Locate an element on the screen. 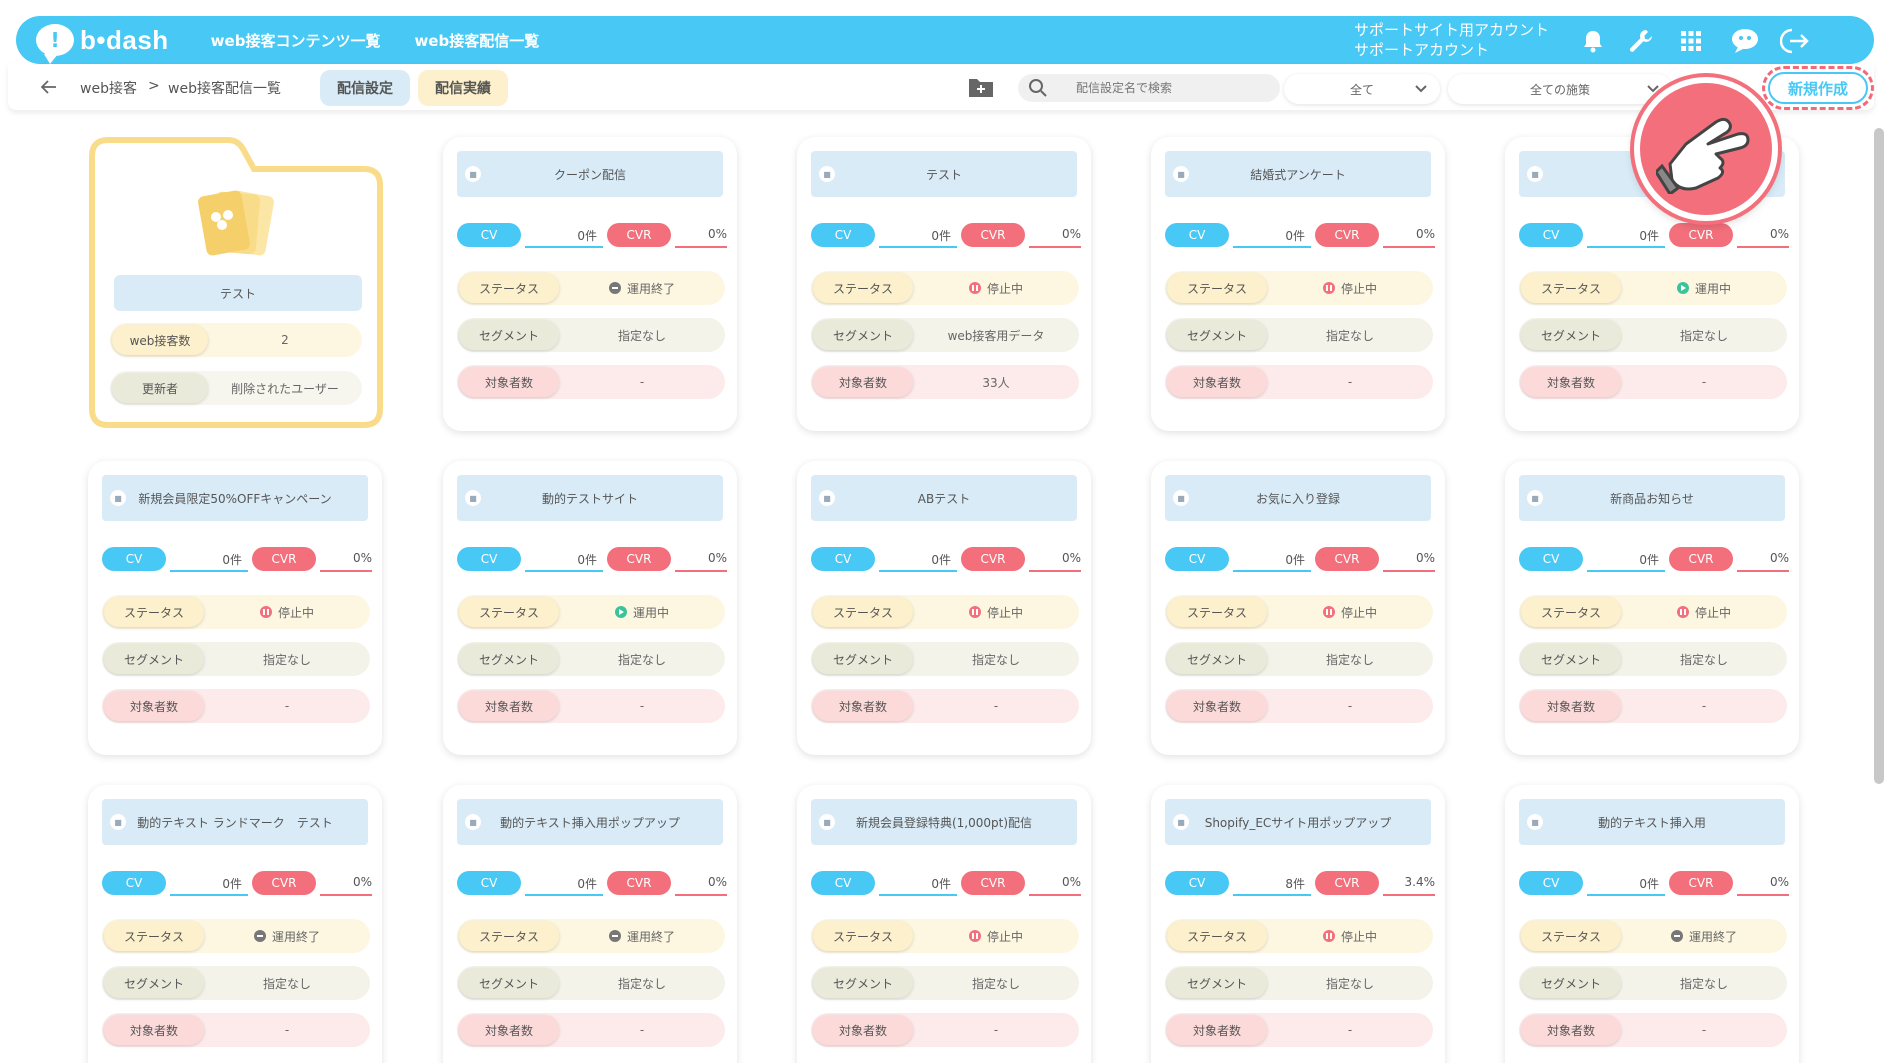 This screenshot has width=1890, height=1063. status-filter-select: 全て is located at coordinates (1362, 89).